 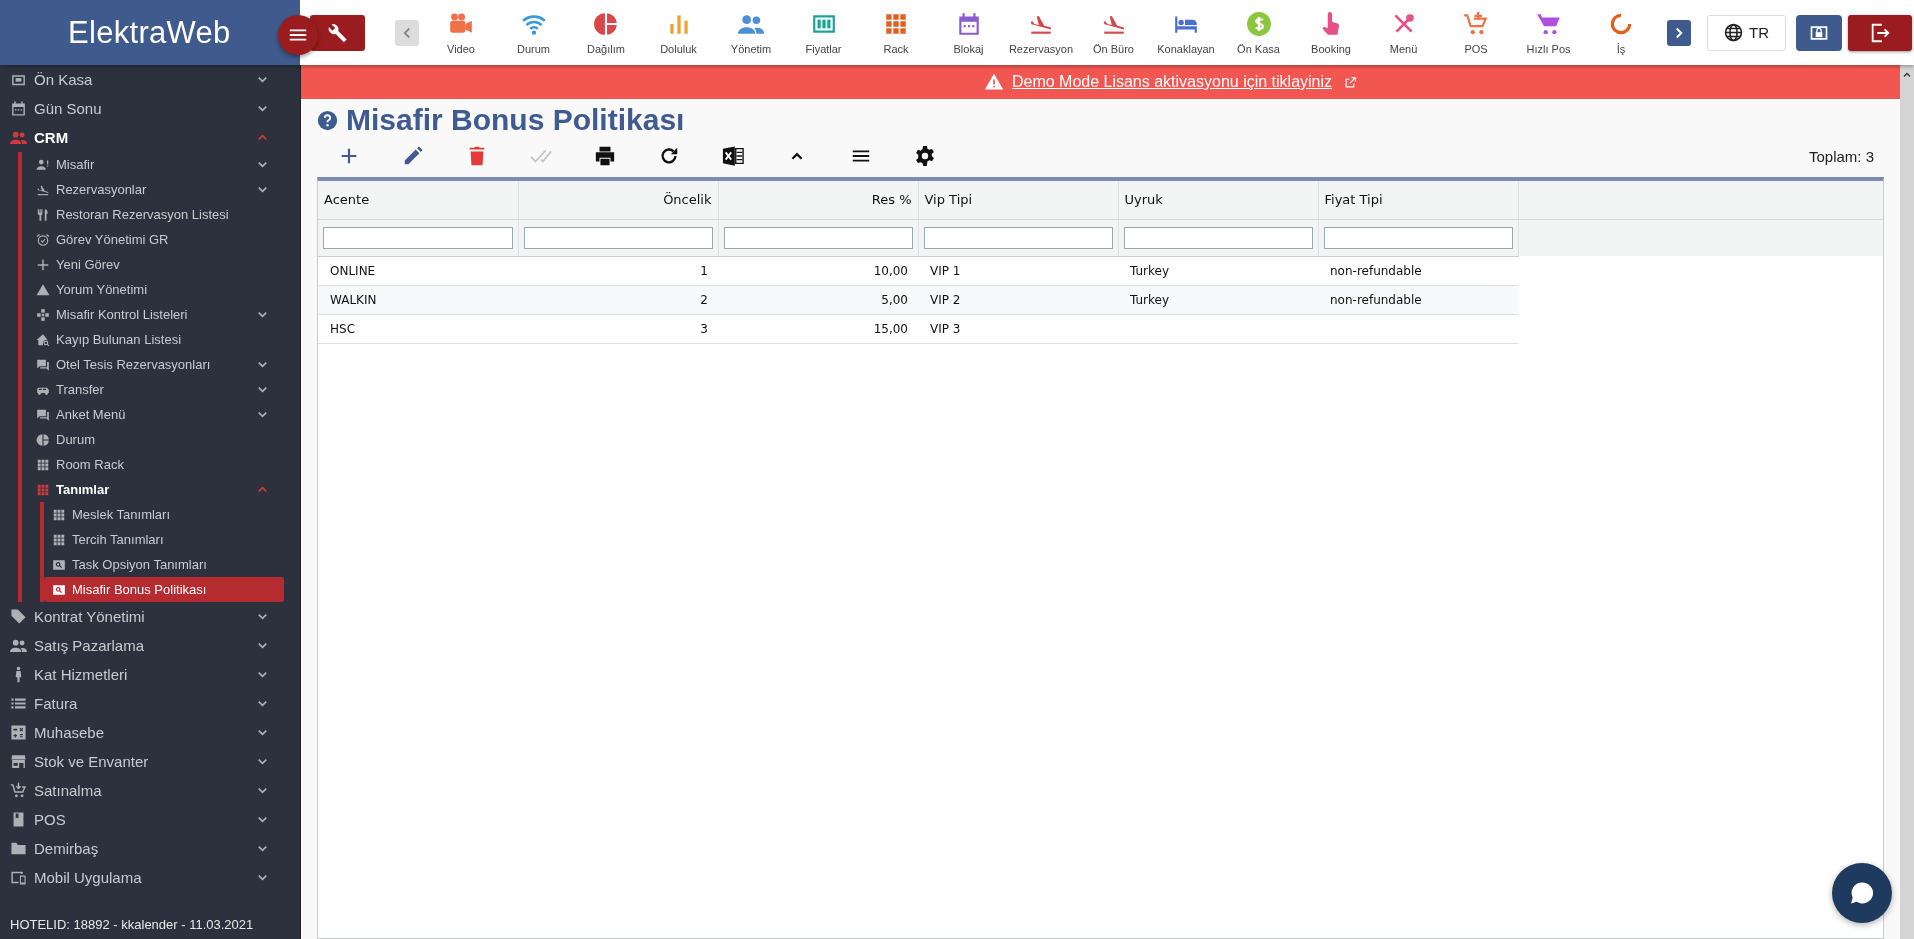 I want to click on plus-icon, so click(x=43, y=264).